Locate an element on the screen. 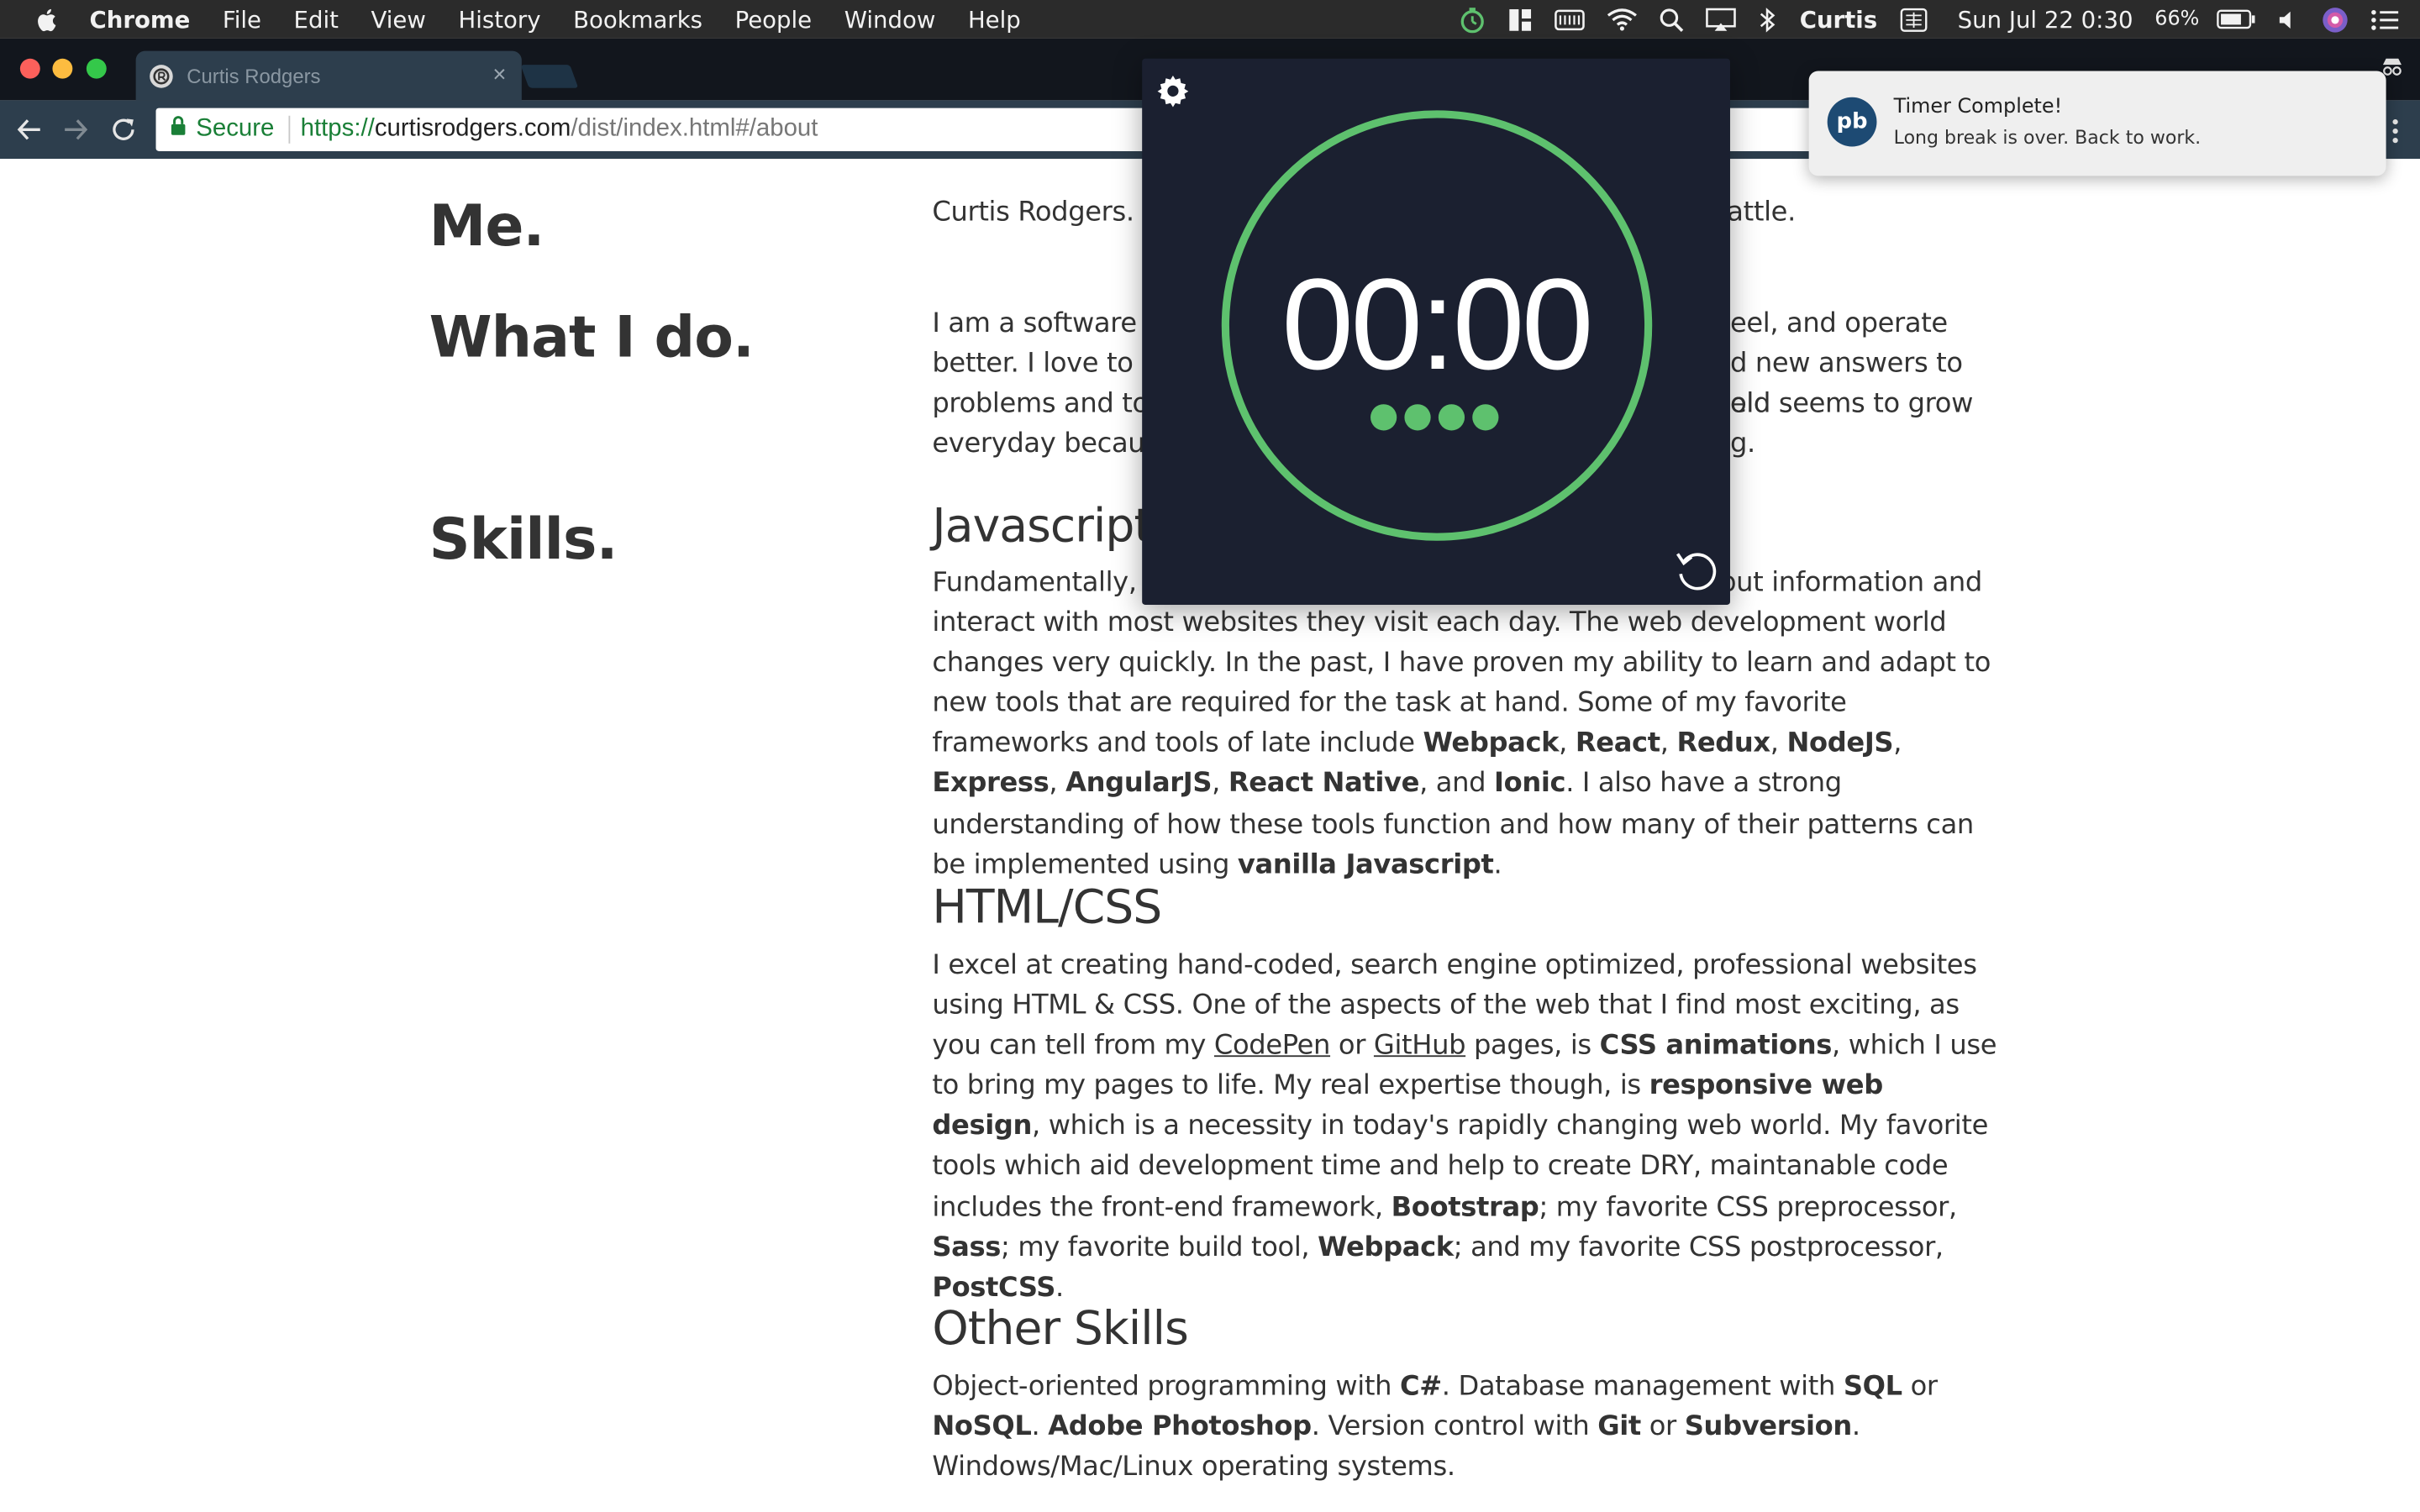 Image resolution: width=2420 pixels, height=1512 pixels. window-layout-icon is located at coordinates (1520, 19).